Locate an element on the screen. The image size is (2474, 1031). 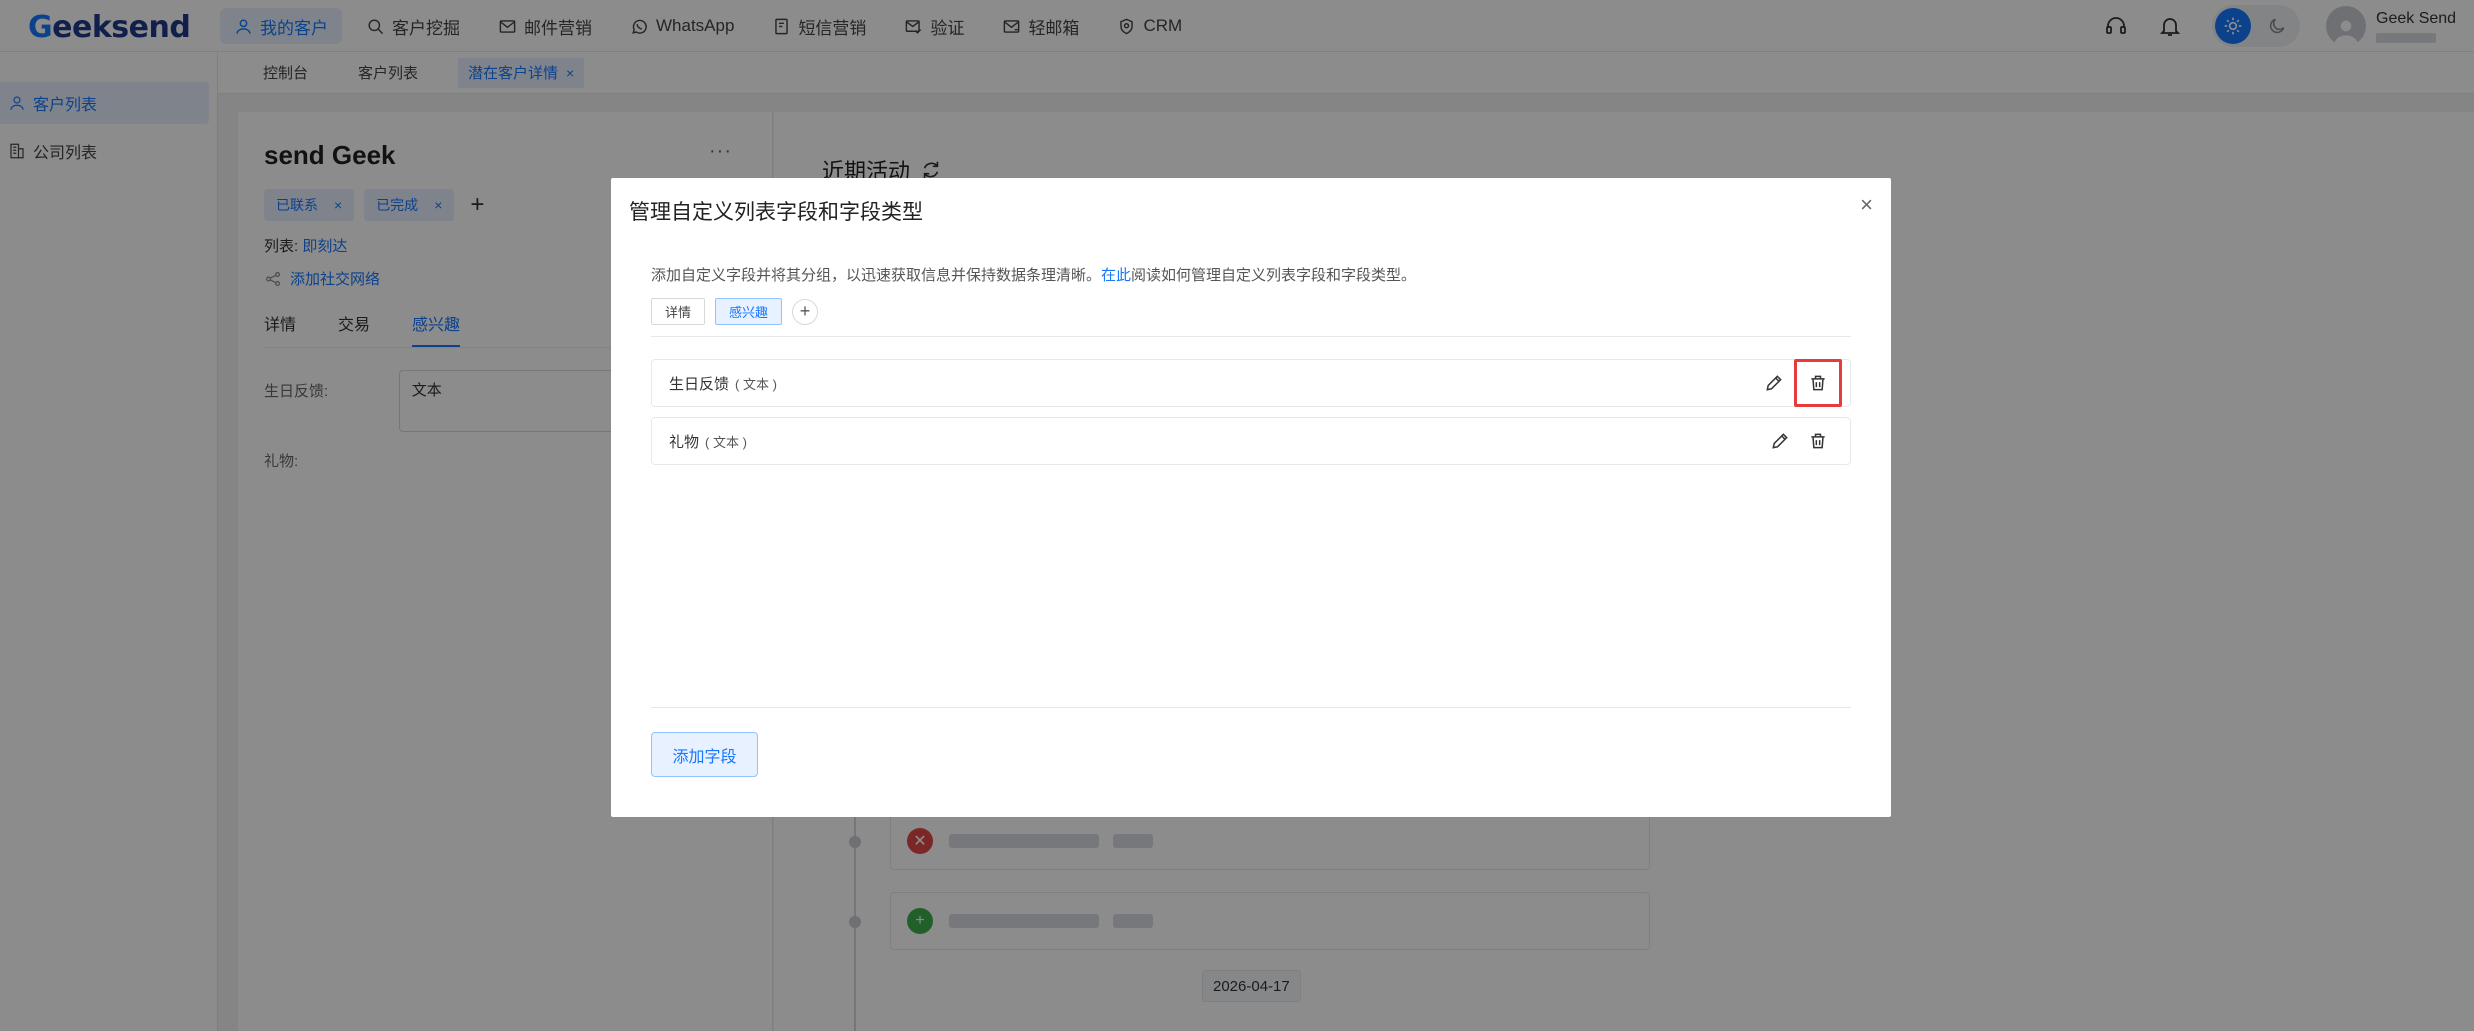
help-link: 在此 is located at coordinates (1116, 275).